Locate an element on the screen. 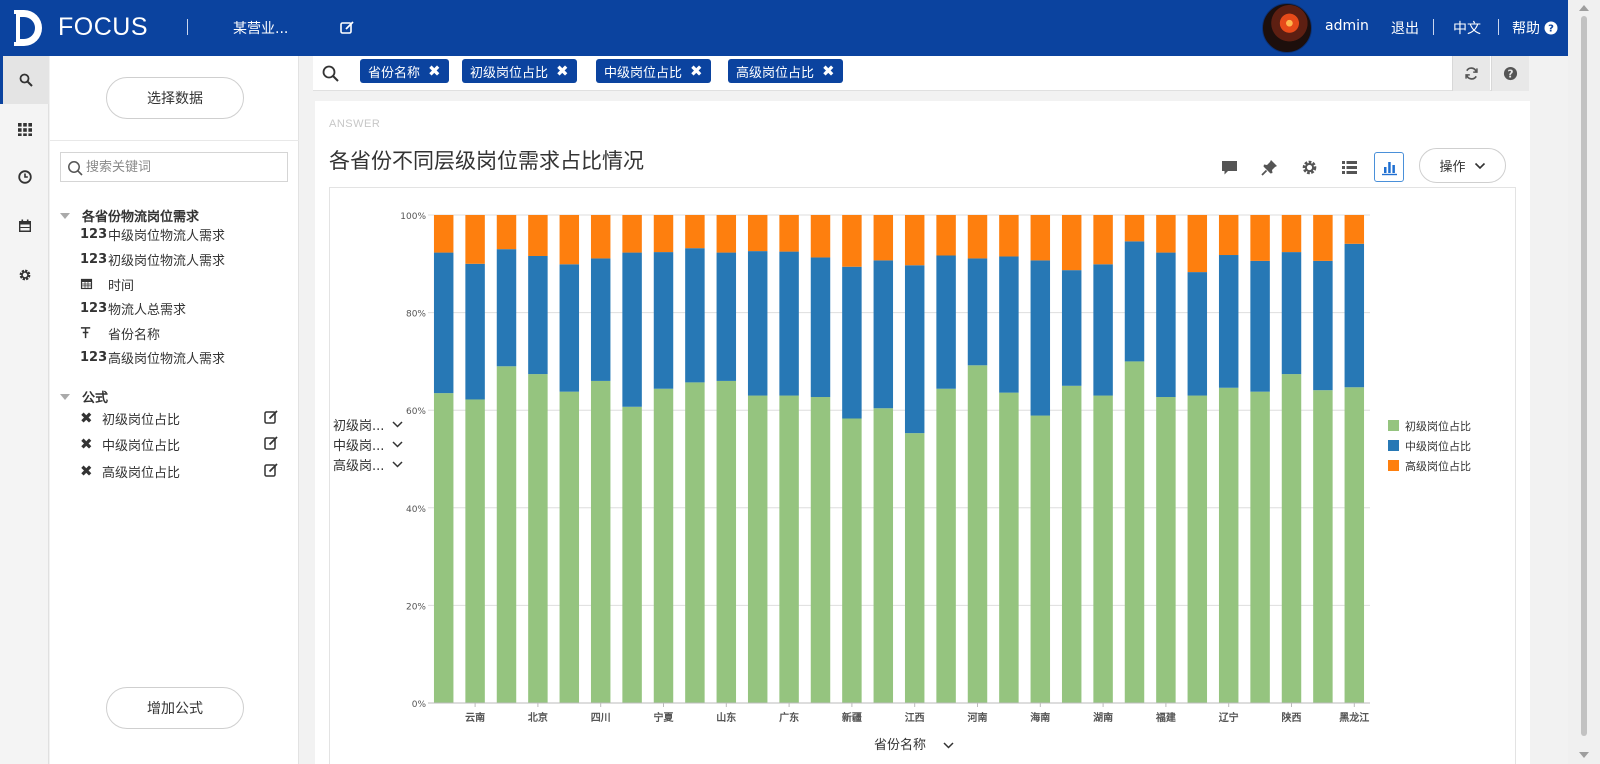  rail-apps is located at coordinates (24, 129).